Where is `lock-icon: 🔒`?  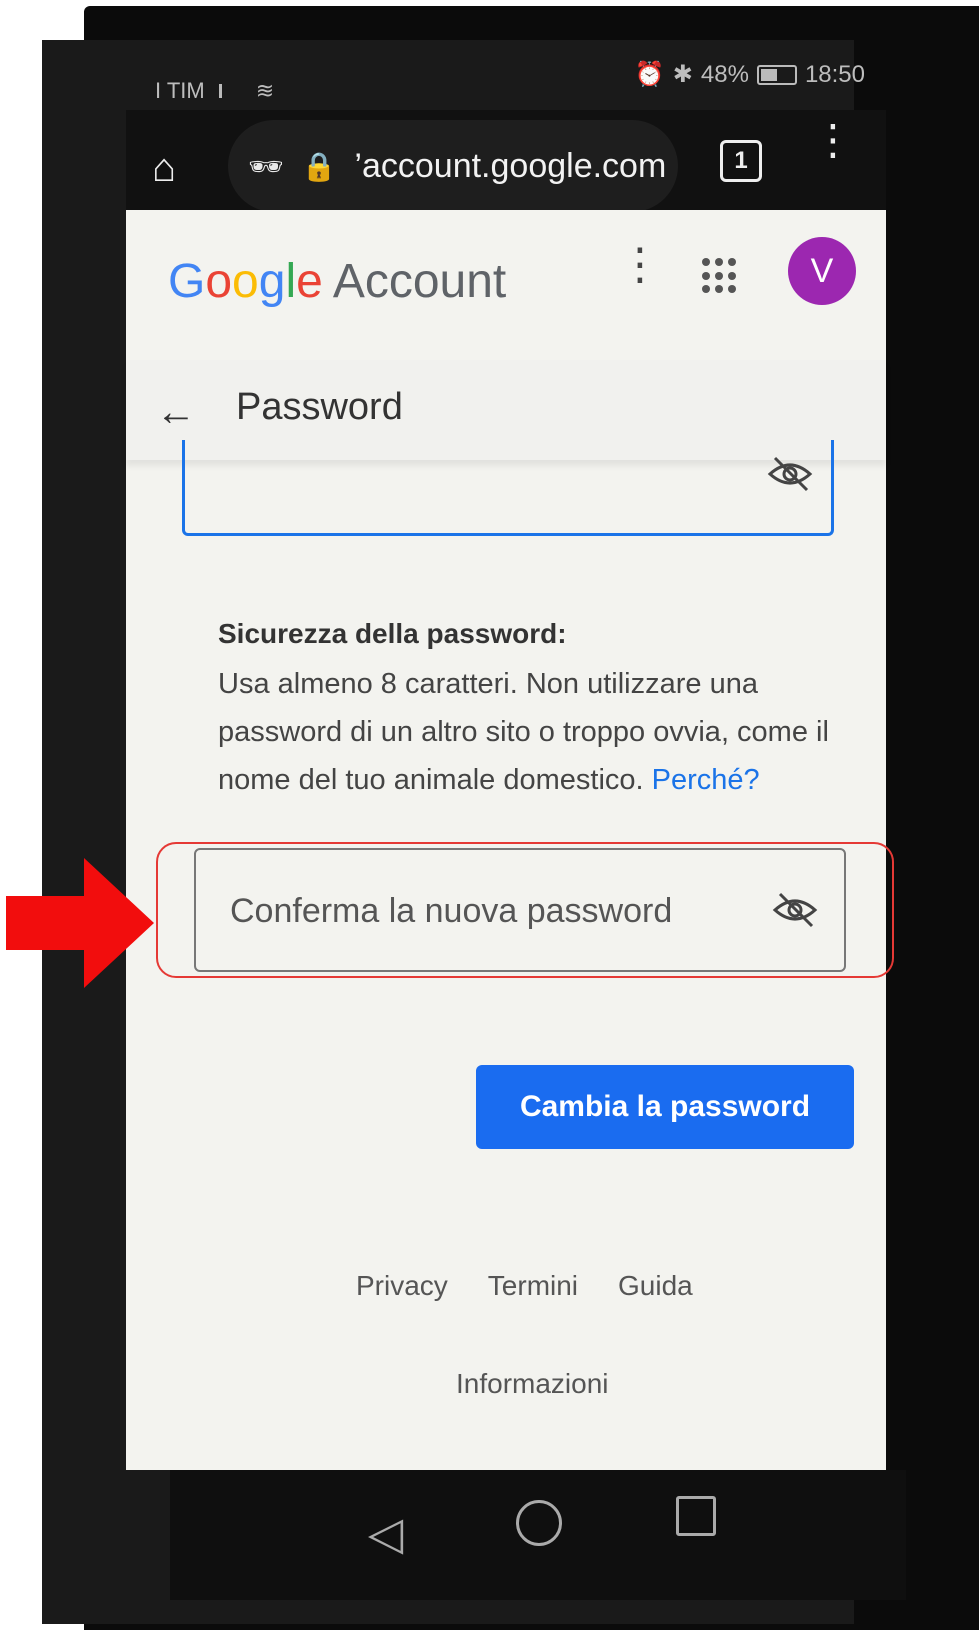 lock-icon: 🔒 is located at coordinates (319, 166).